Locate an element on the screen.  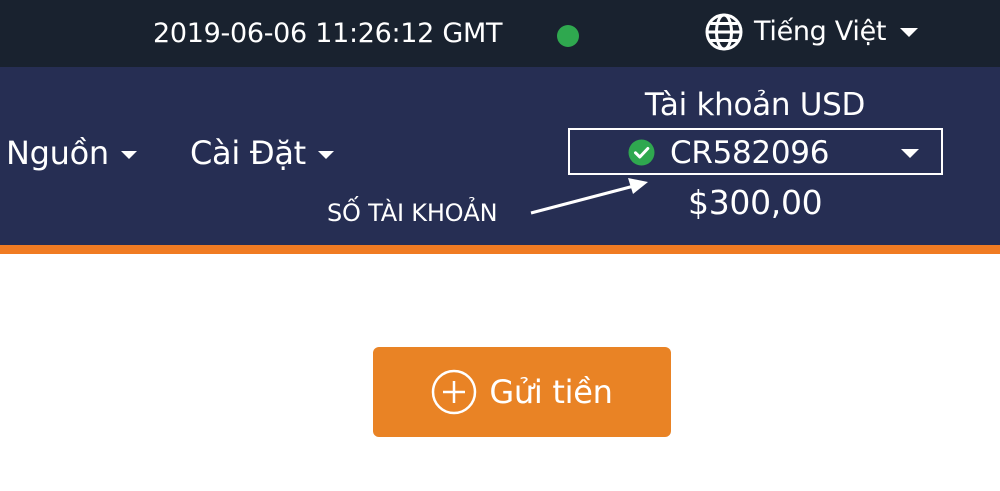
account-balance: $300,00 is located at coordinates (755, 202).